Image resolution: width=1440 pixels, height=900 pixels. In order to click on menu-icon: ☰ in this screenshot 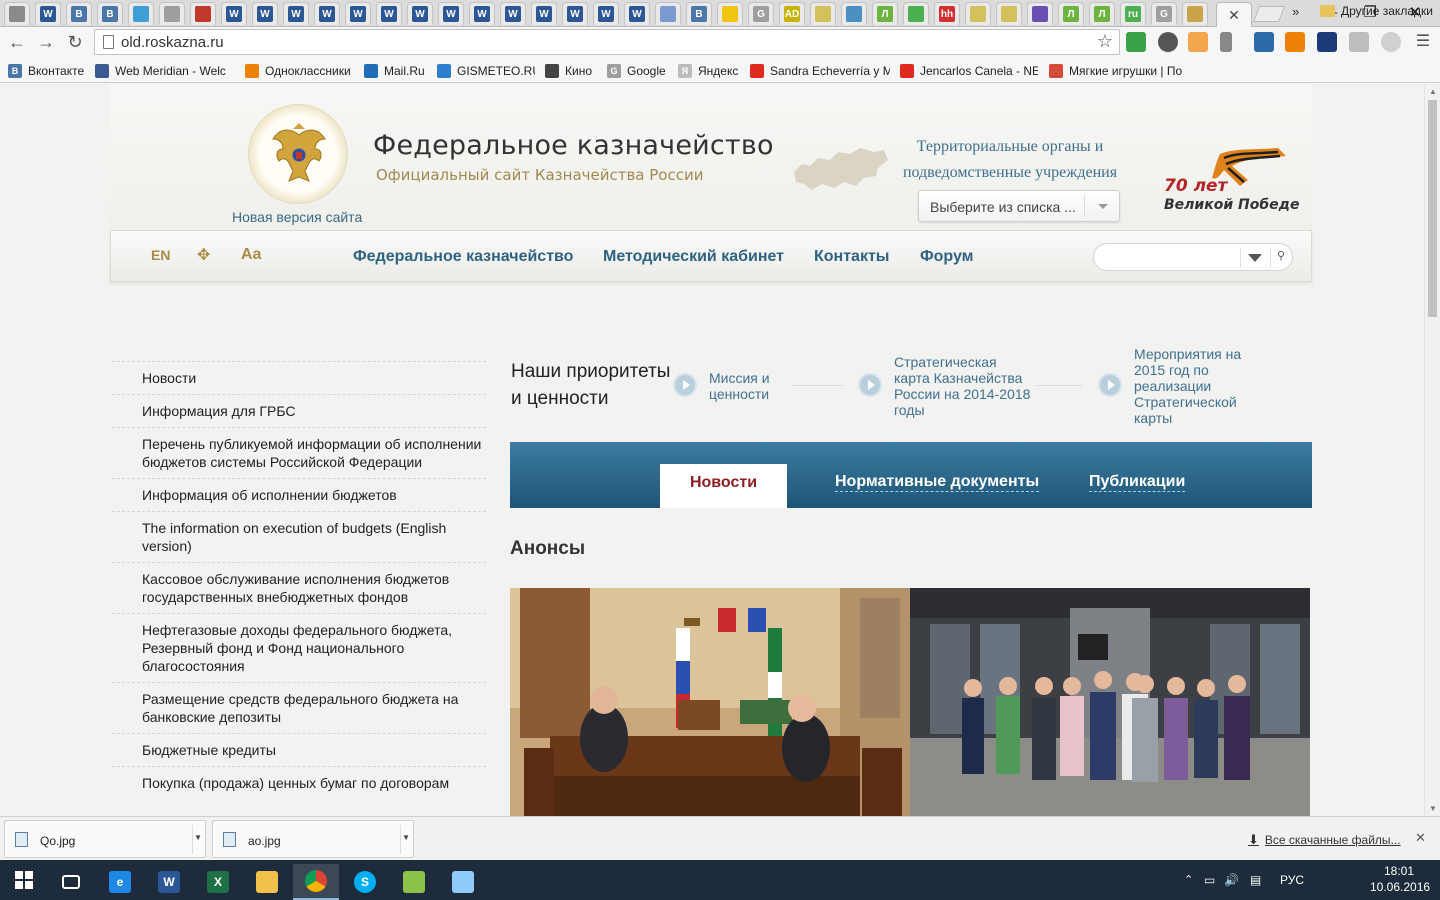, I will do `click(1423, 42)`.